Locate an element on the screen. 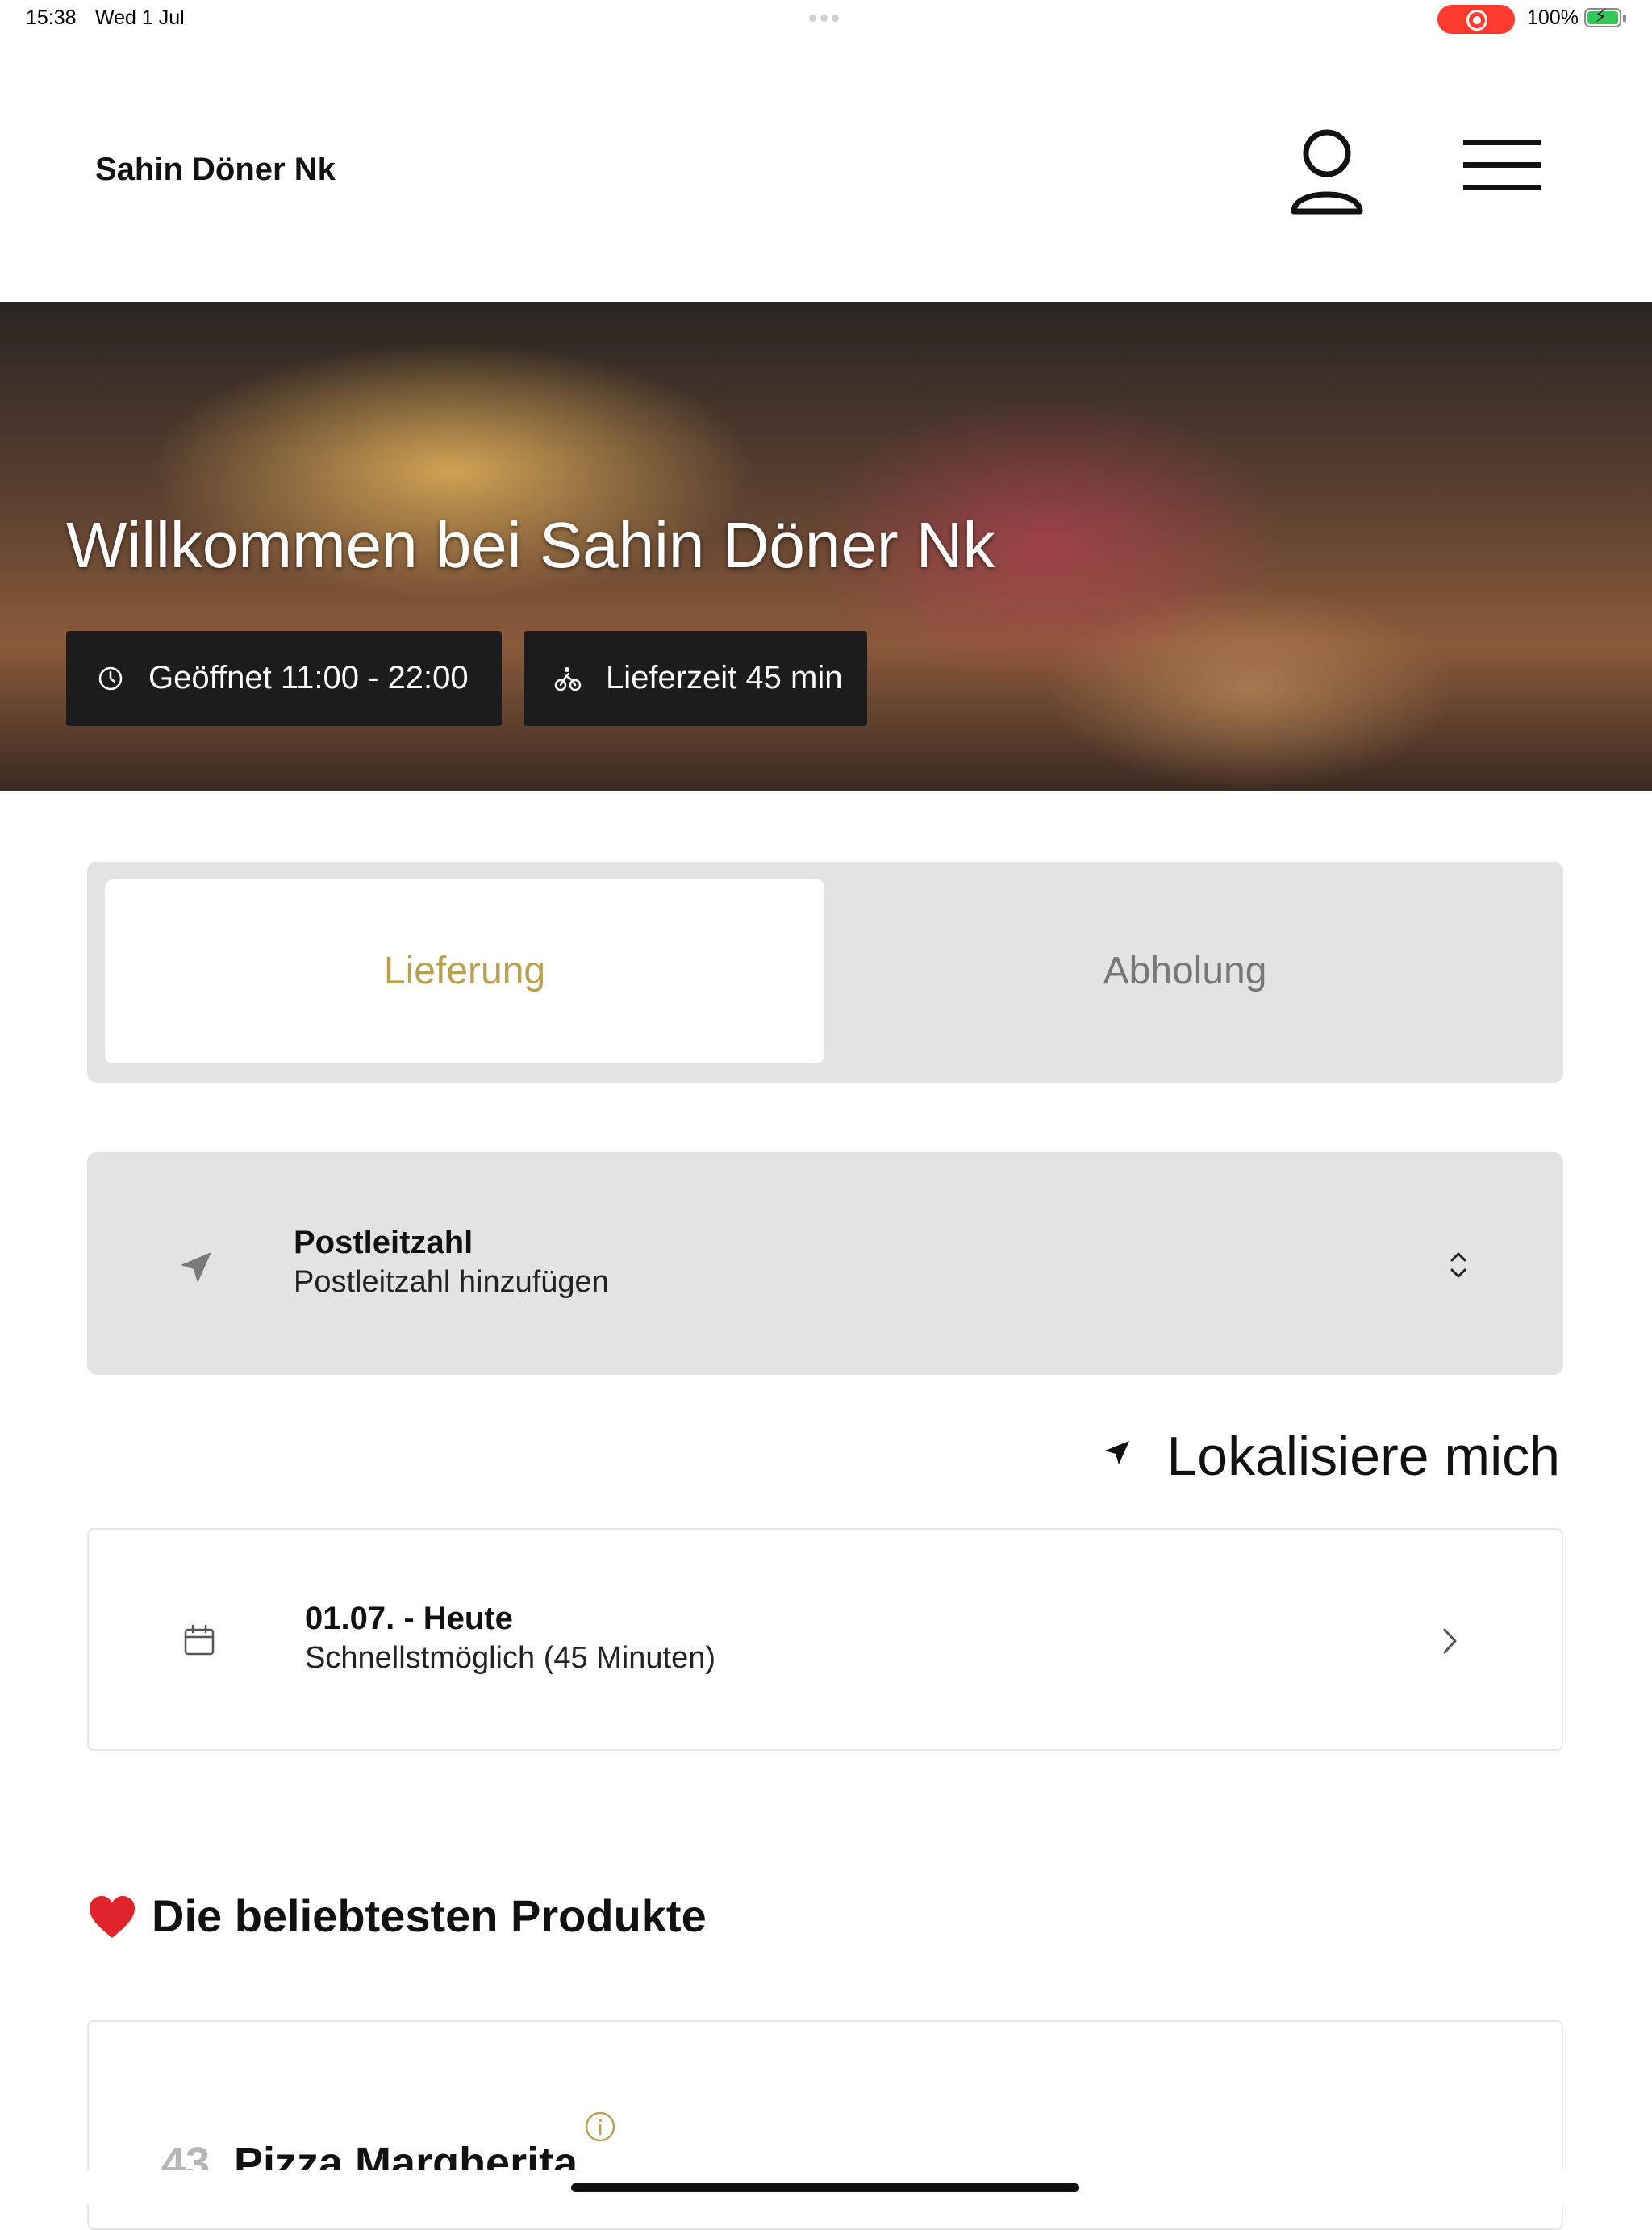 This screenshot has width=1652, height=2230. postal-code-field: Postleitzahl Postleitzahl hinzufügen is located at coordinates (825, 1263).